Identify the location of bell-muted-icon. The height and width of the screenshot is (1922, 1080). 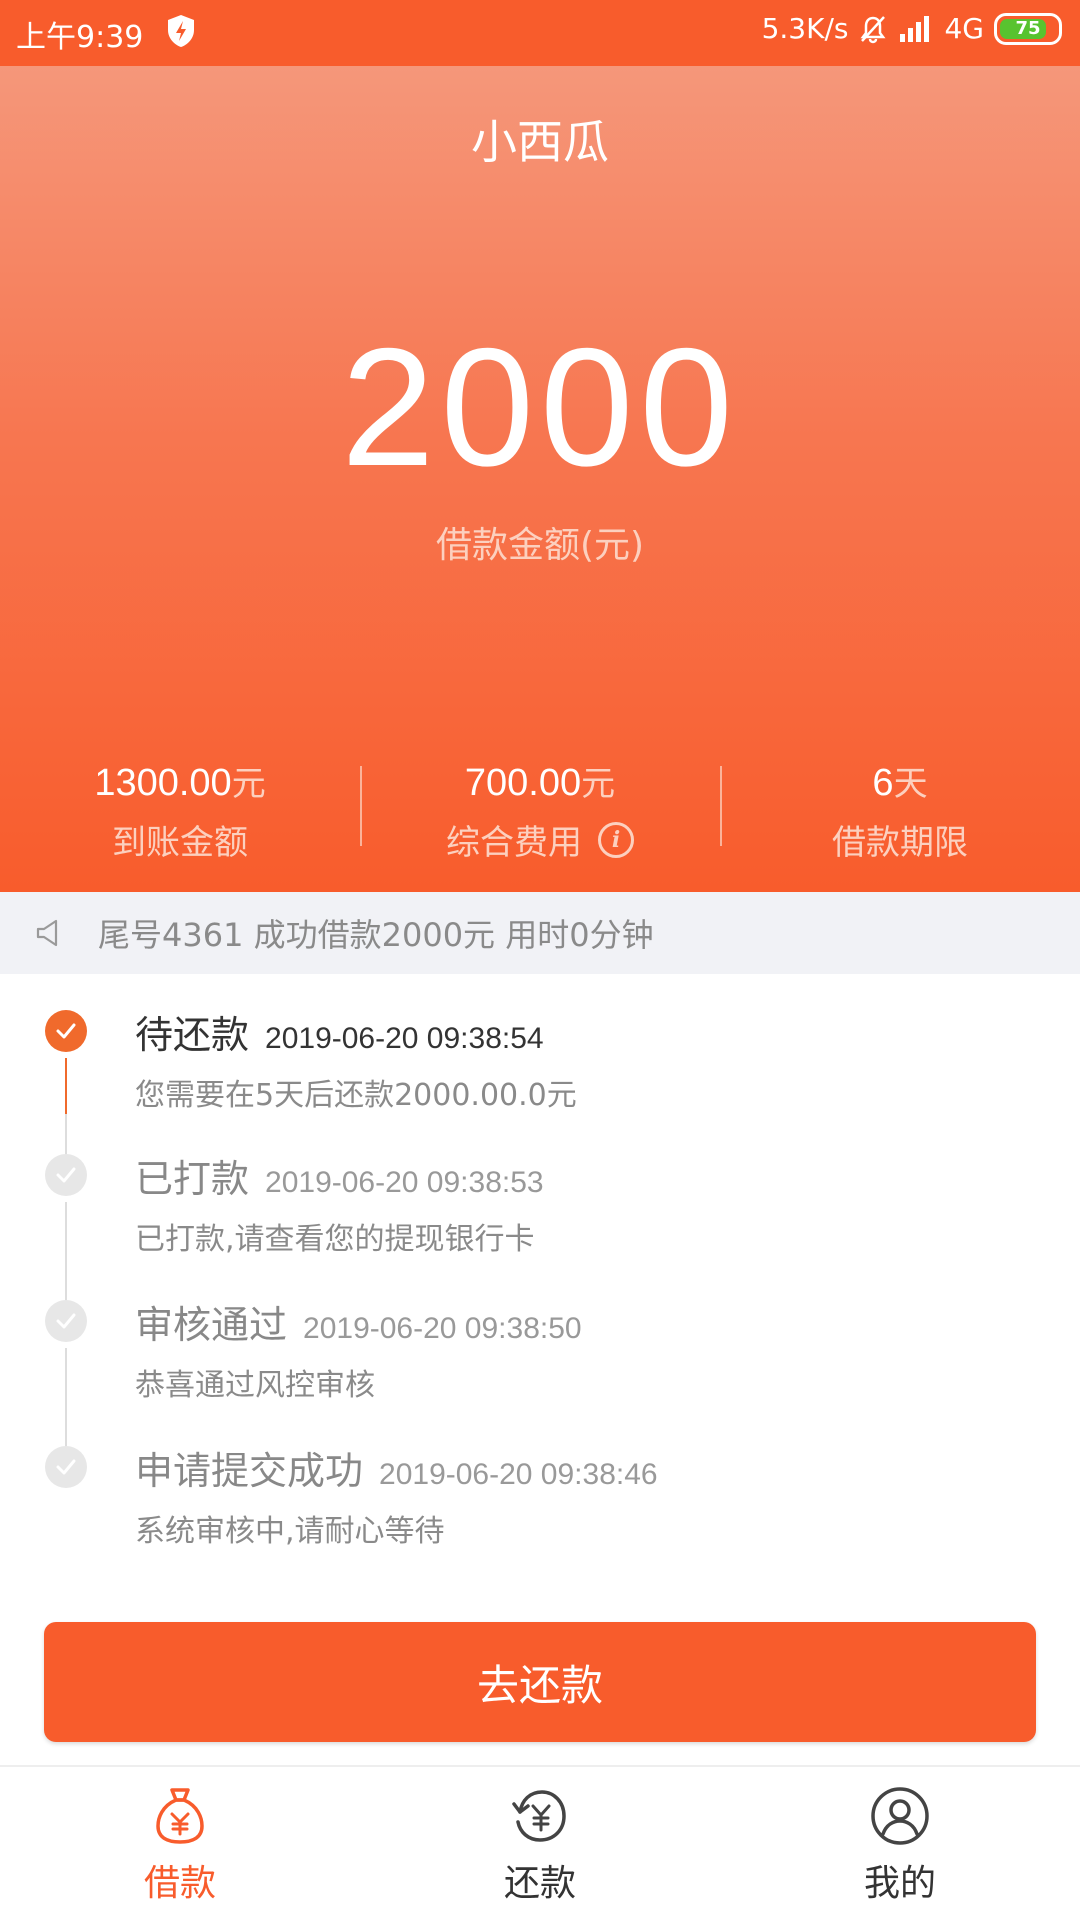
(873, 29).